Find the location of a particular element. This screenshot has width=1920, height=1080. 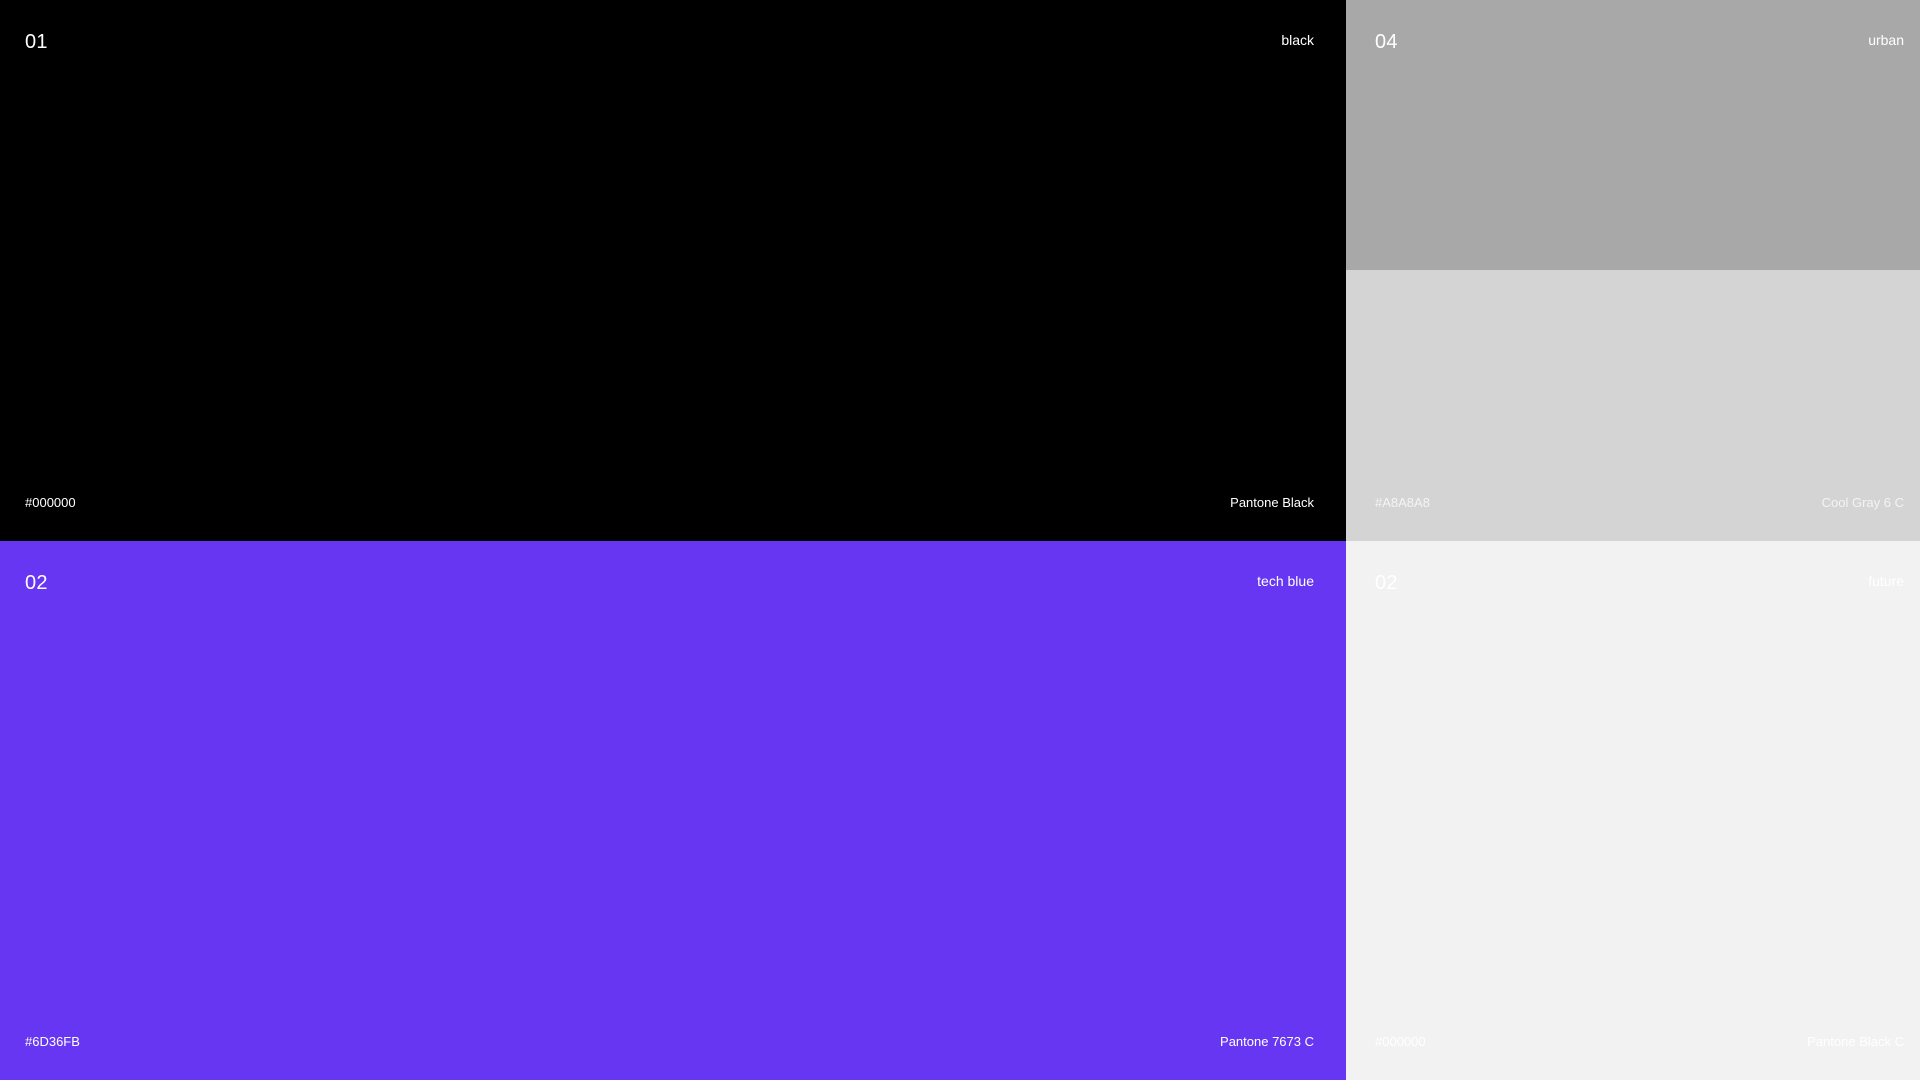

swatch-future: 02 future #000000 Pantone Black C is located at coordinates (1633, 810).